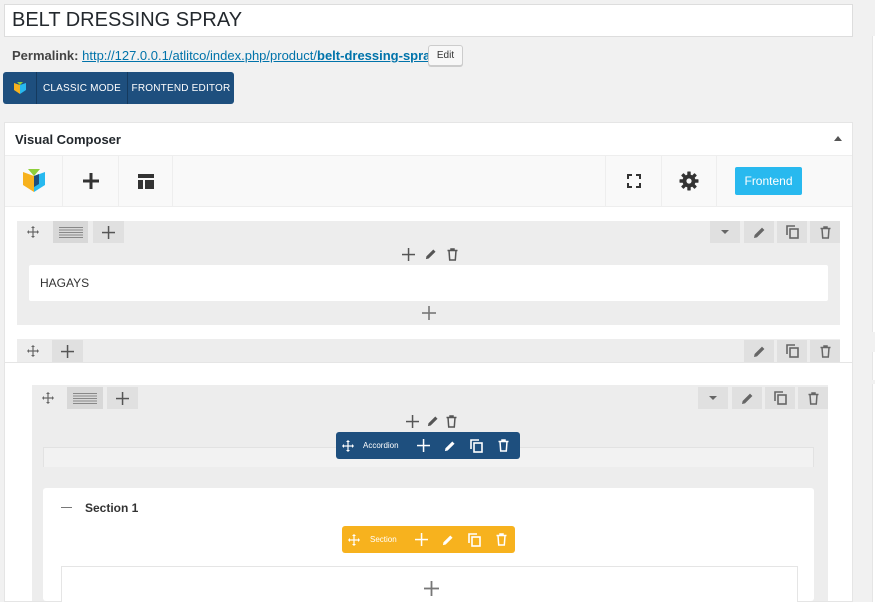 This screenshot has width=875, height=602. I want to click on add-element-to-section-button, so click(431, 588).